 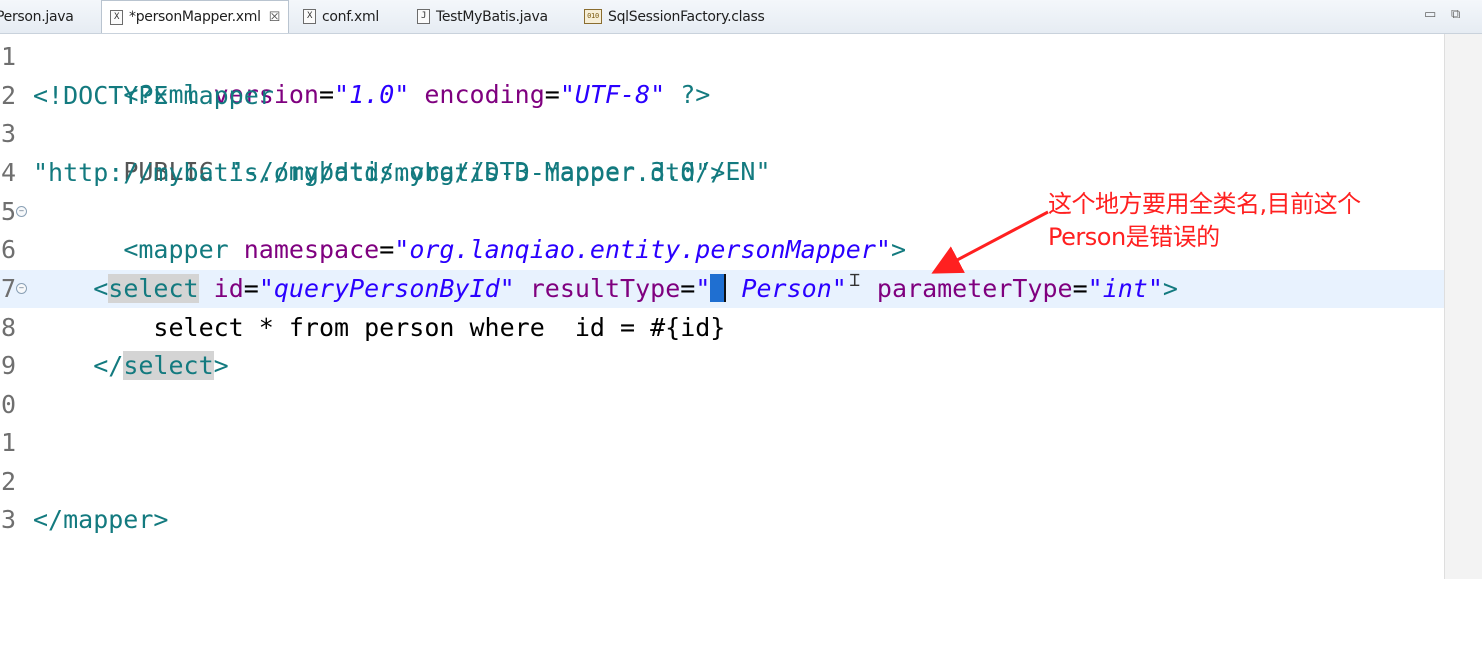 I want to click on tab-person-mapper-xml: X *personMapper.xml ☒, so click(x=195, y=16).